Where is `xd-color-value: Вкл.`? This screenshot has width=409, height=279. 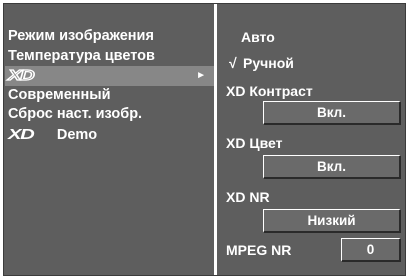
xd-color-value: Вкл. is located at coordinates (332, 167).